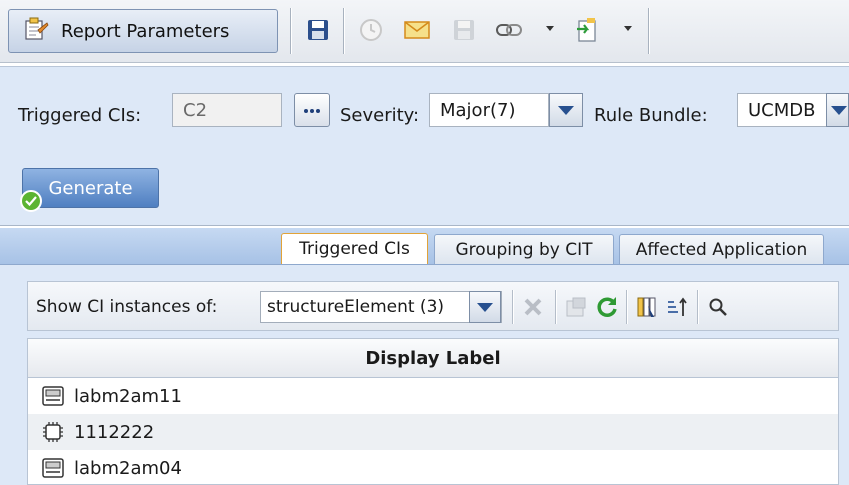 Image resolution: width=849 pixels, height=485 pixels. What do you see at coordinates (718, 307) in the screenshot?
I see `search-icon` at bounding box center [718, 307].